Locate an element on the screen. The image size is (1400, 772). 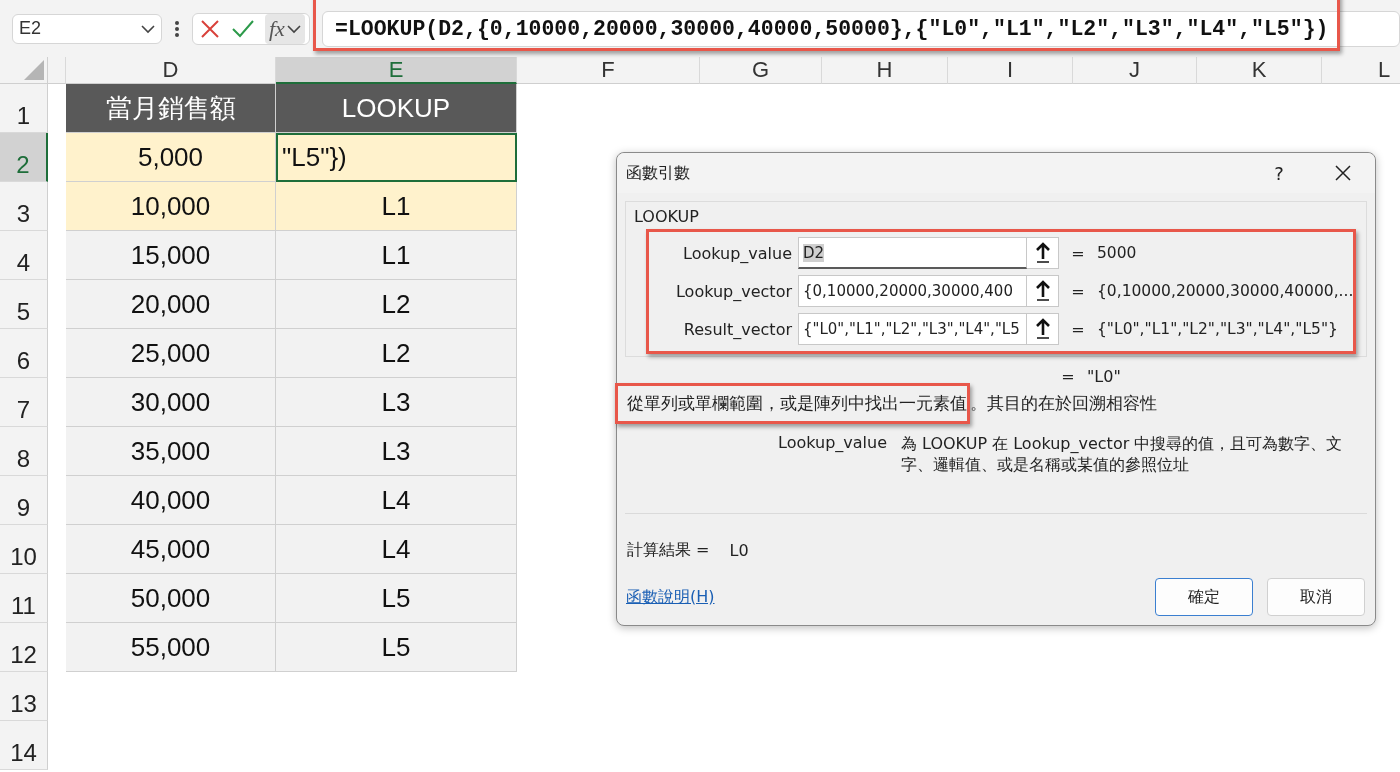
help-button: ? is located at coordinates (1279, 173).